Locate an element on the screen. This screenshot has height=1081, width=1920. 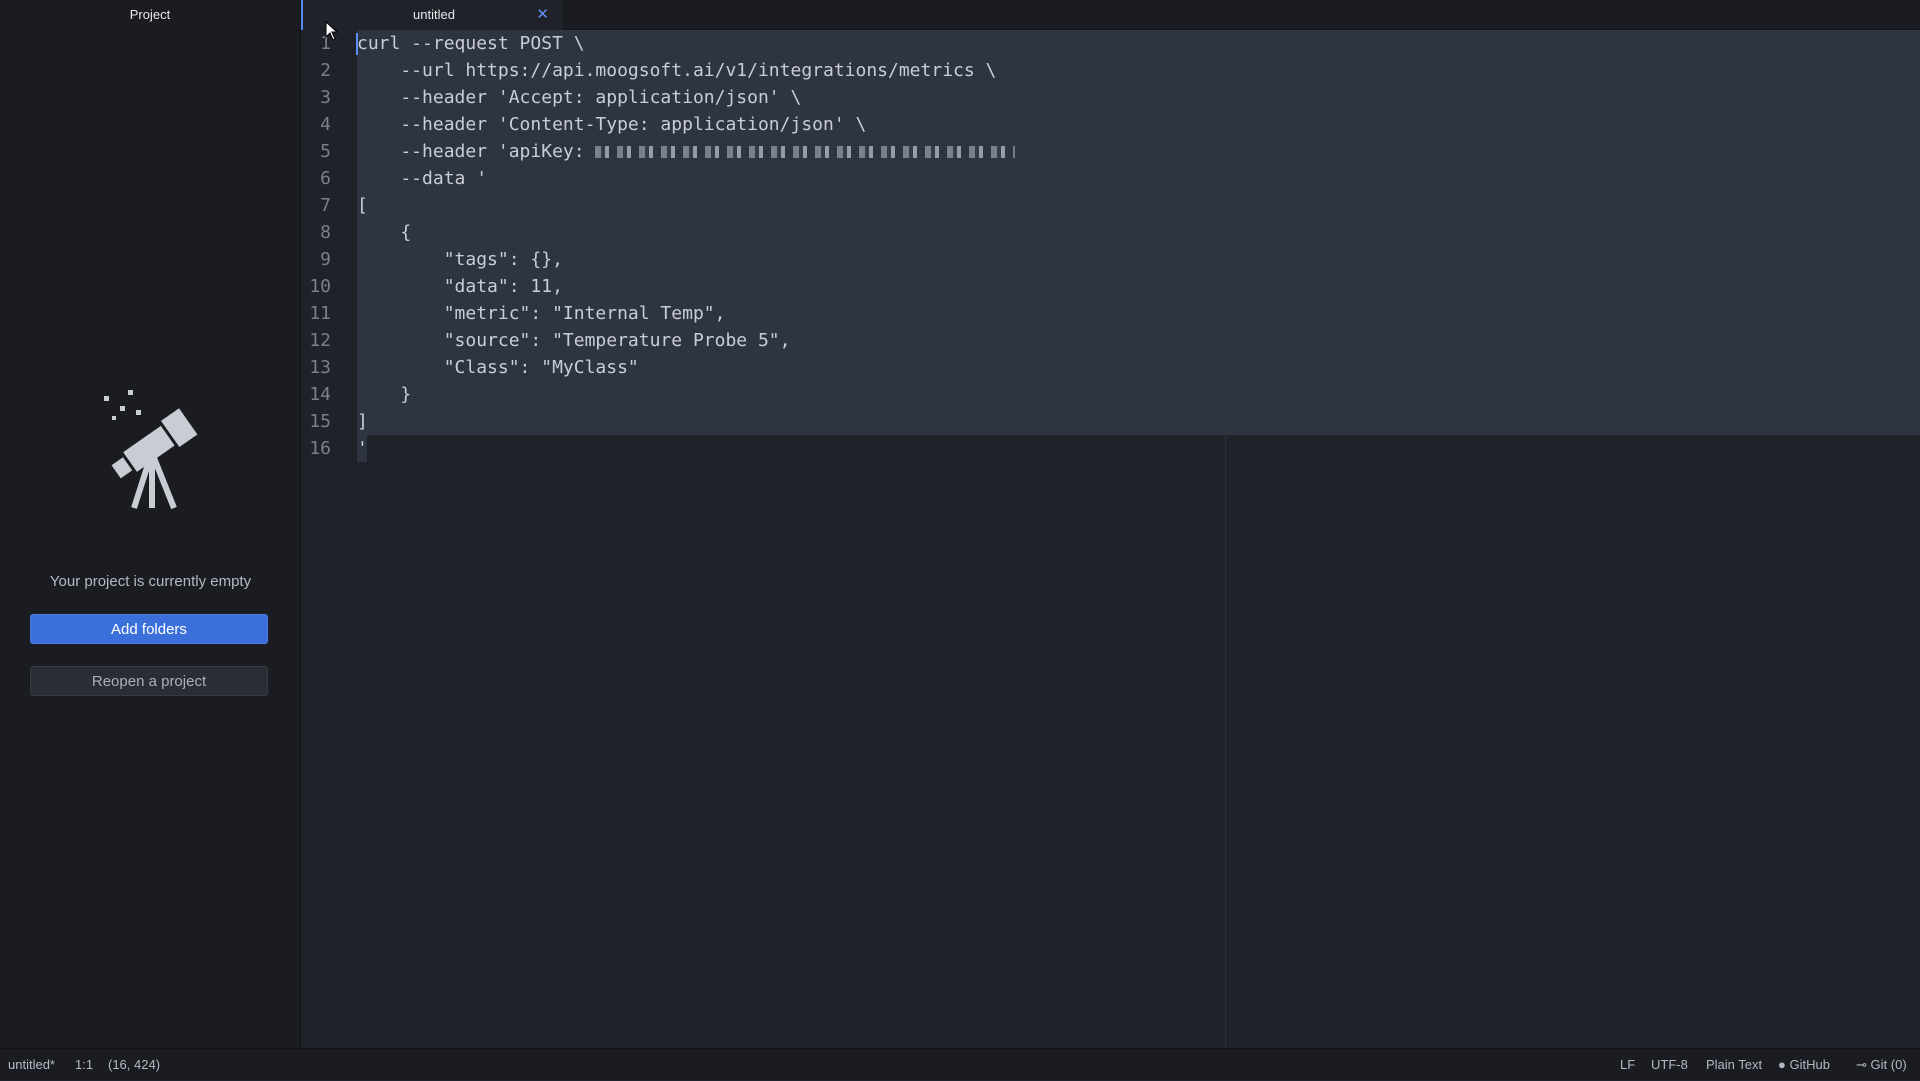
add-folders-button: Add folders is located at coordinates (149, 629).